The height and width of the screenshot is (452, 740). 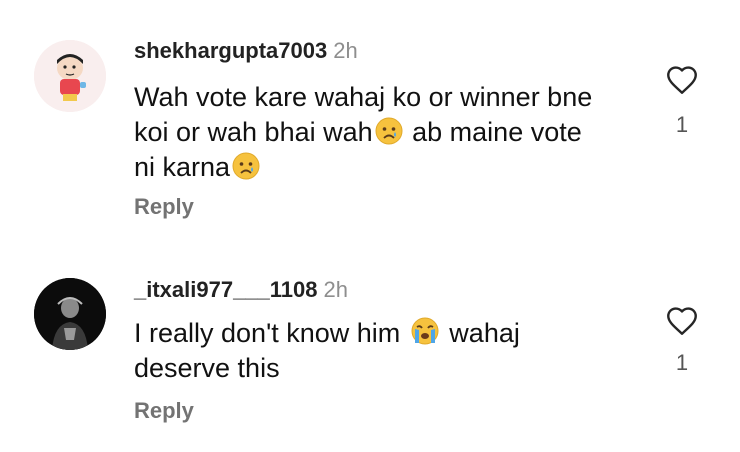 What do you see at coordinates (384, 167) in the screenshot?
I see `comment-line: ni karna` at bounding box center [384, 167].